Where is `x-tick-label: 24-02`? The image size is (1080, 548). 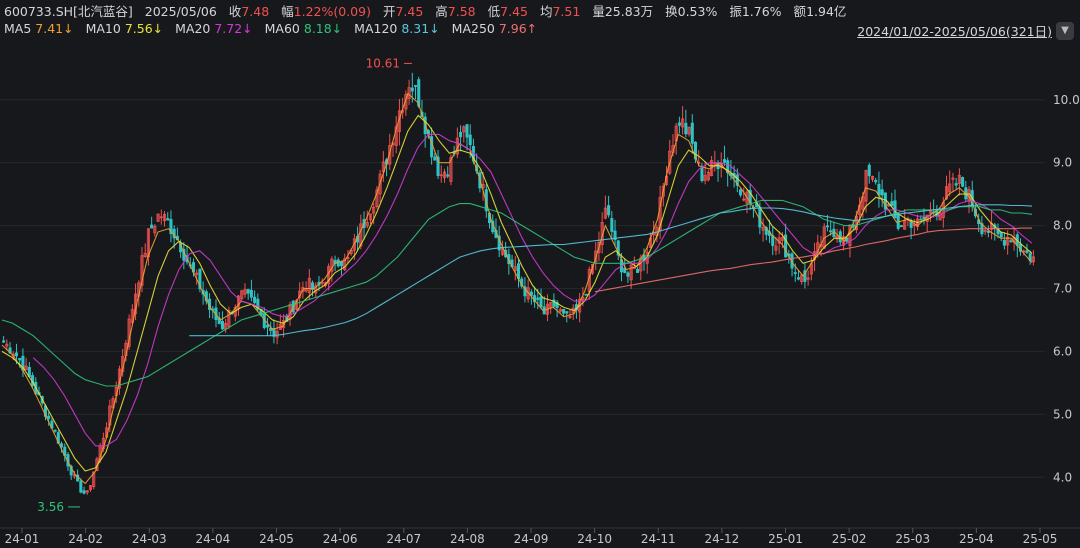 x-tick-label: 24-02 is located at coordinates (85, 539).